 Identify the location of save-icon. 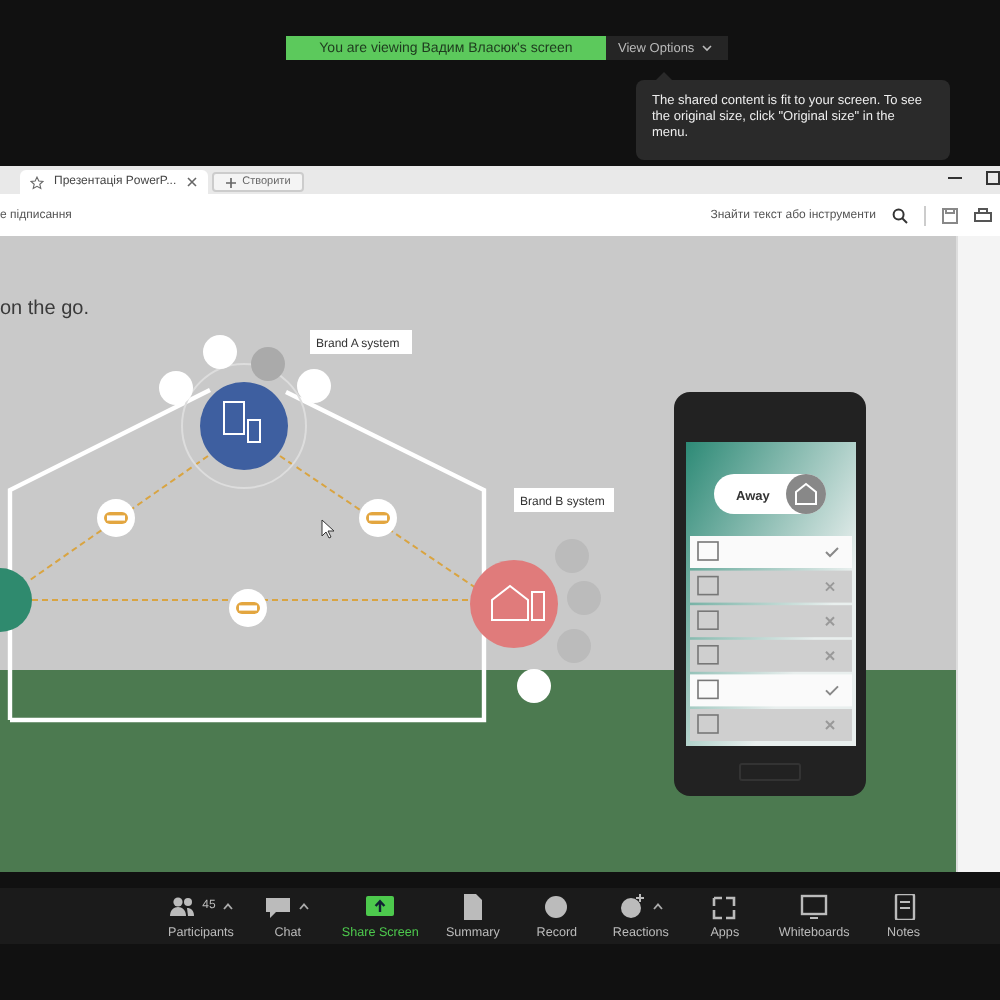
(950, 215).